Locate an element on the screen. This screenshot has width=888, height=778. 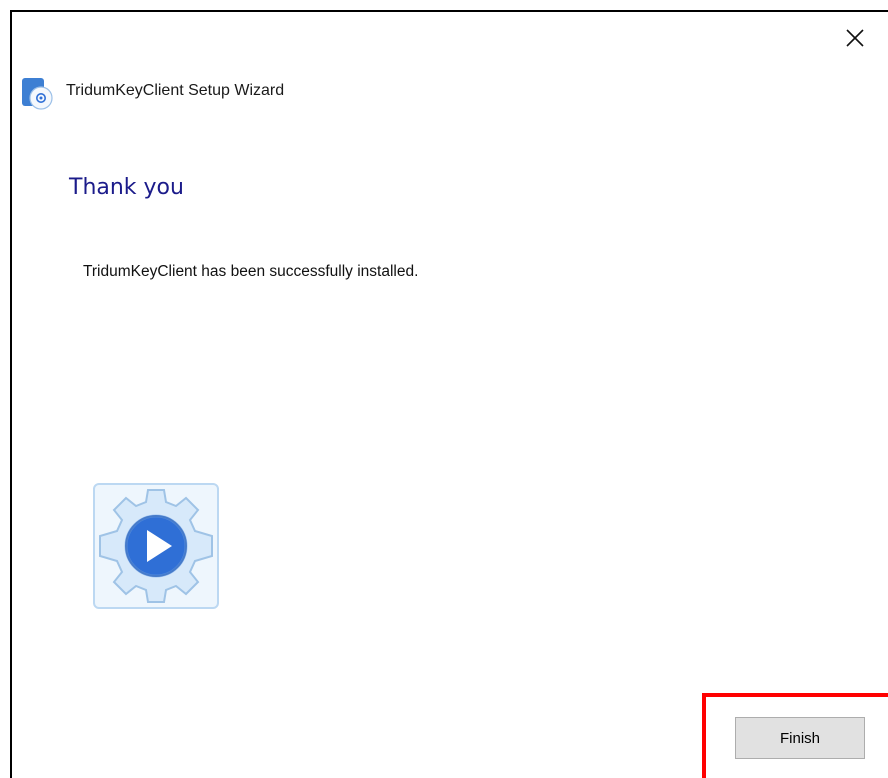
setup-disc-icon is located at coordinates (37, 93).